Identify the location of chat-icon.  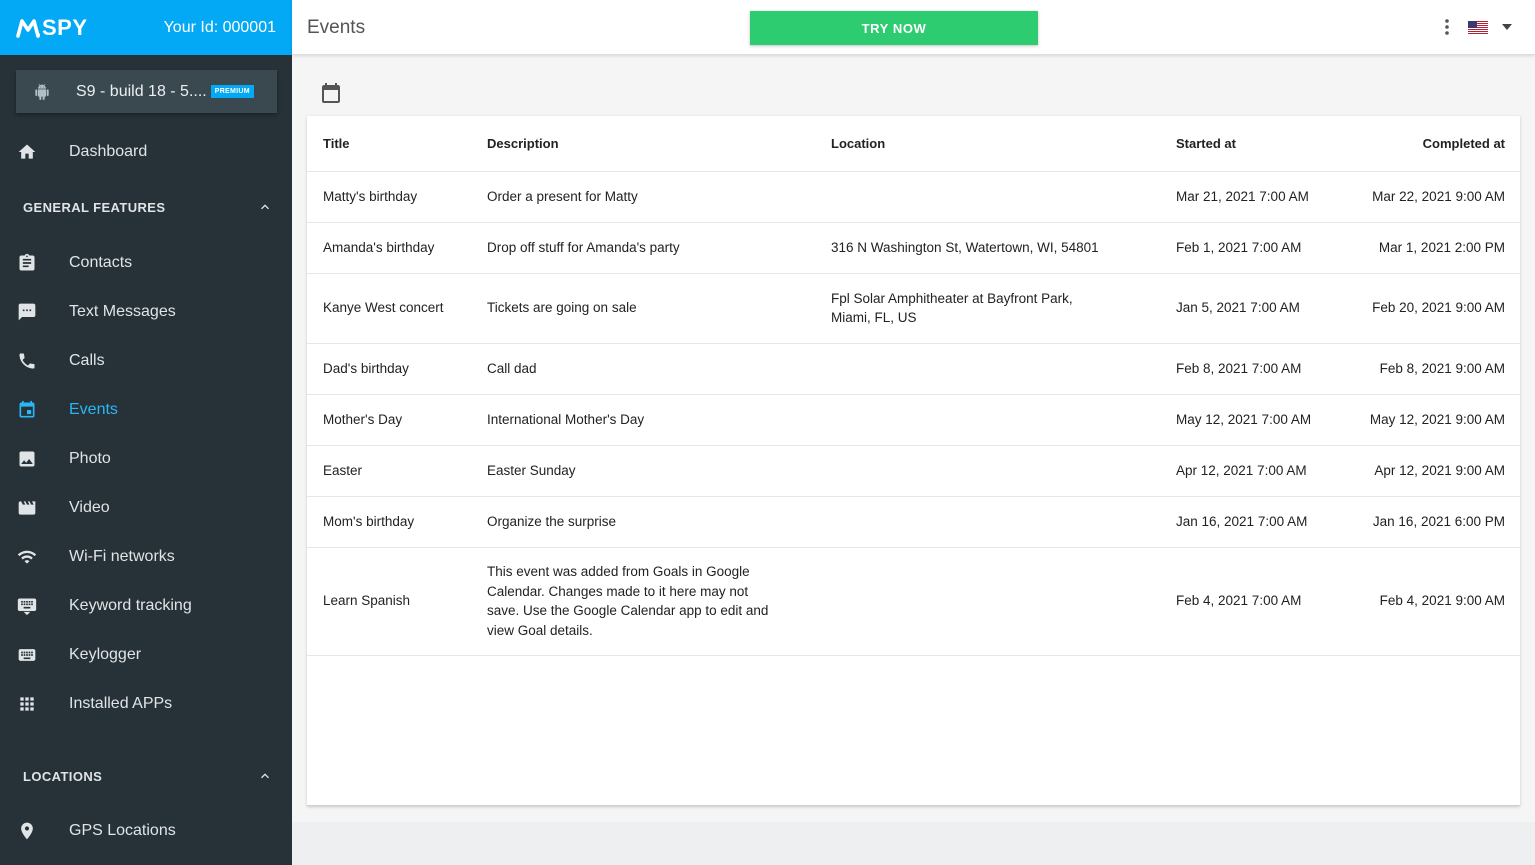
(27, 312).